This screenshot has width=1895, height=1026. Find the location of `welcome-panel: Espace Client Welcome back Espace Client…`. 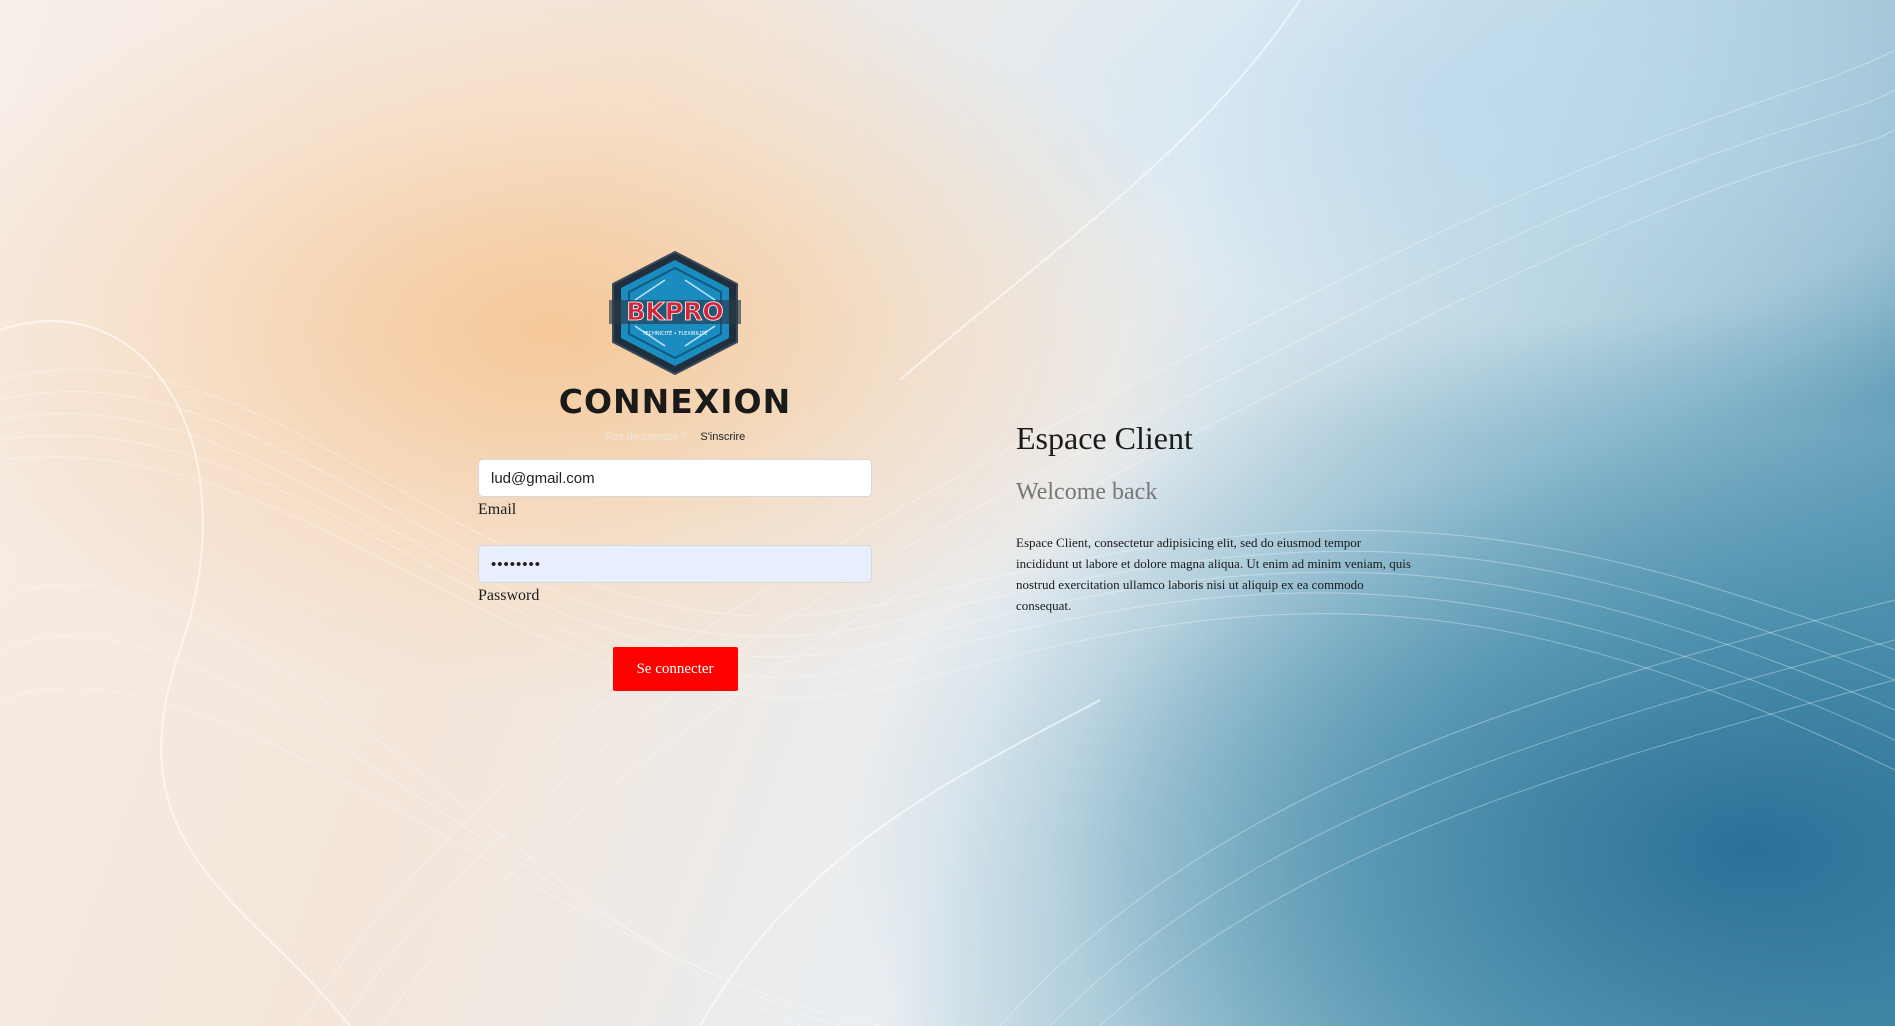

welcome-panel: Espace Client Welcome back Espace Client… is located at coordinates (1216, 518).